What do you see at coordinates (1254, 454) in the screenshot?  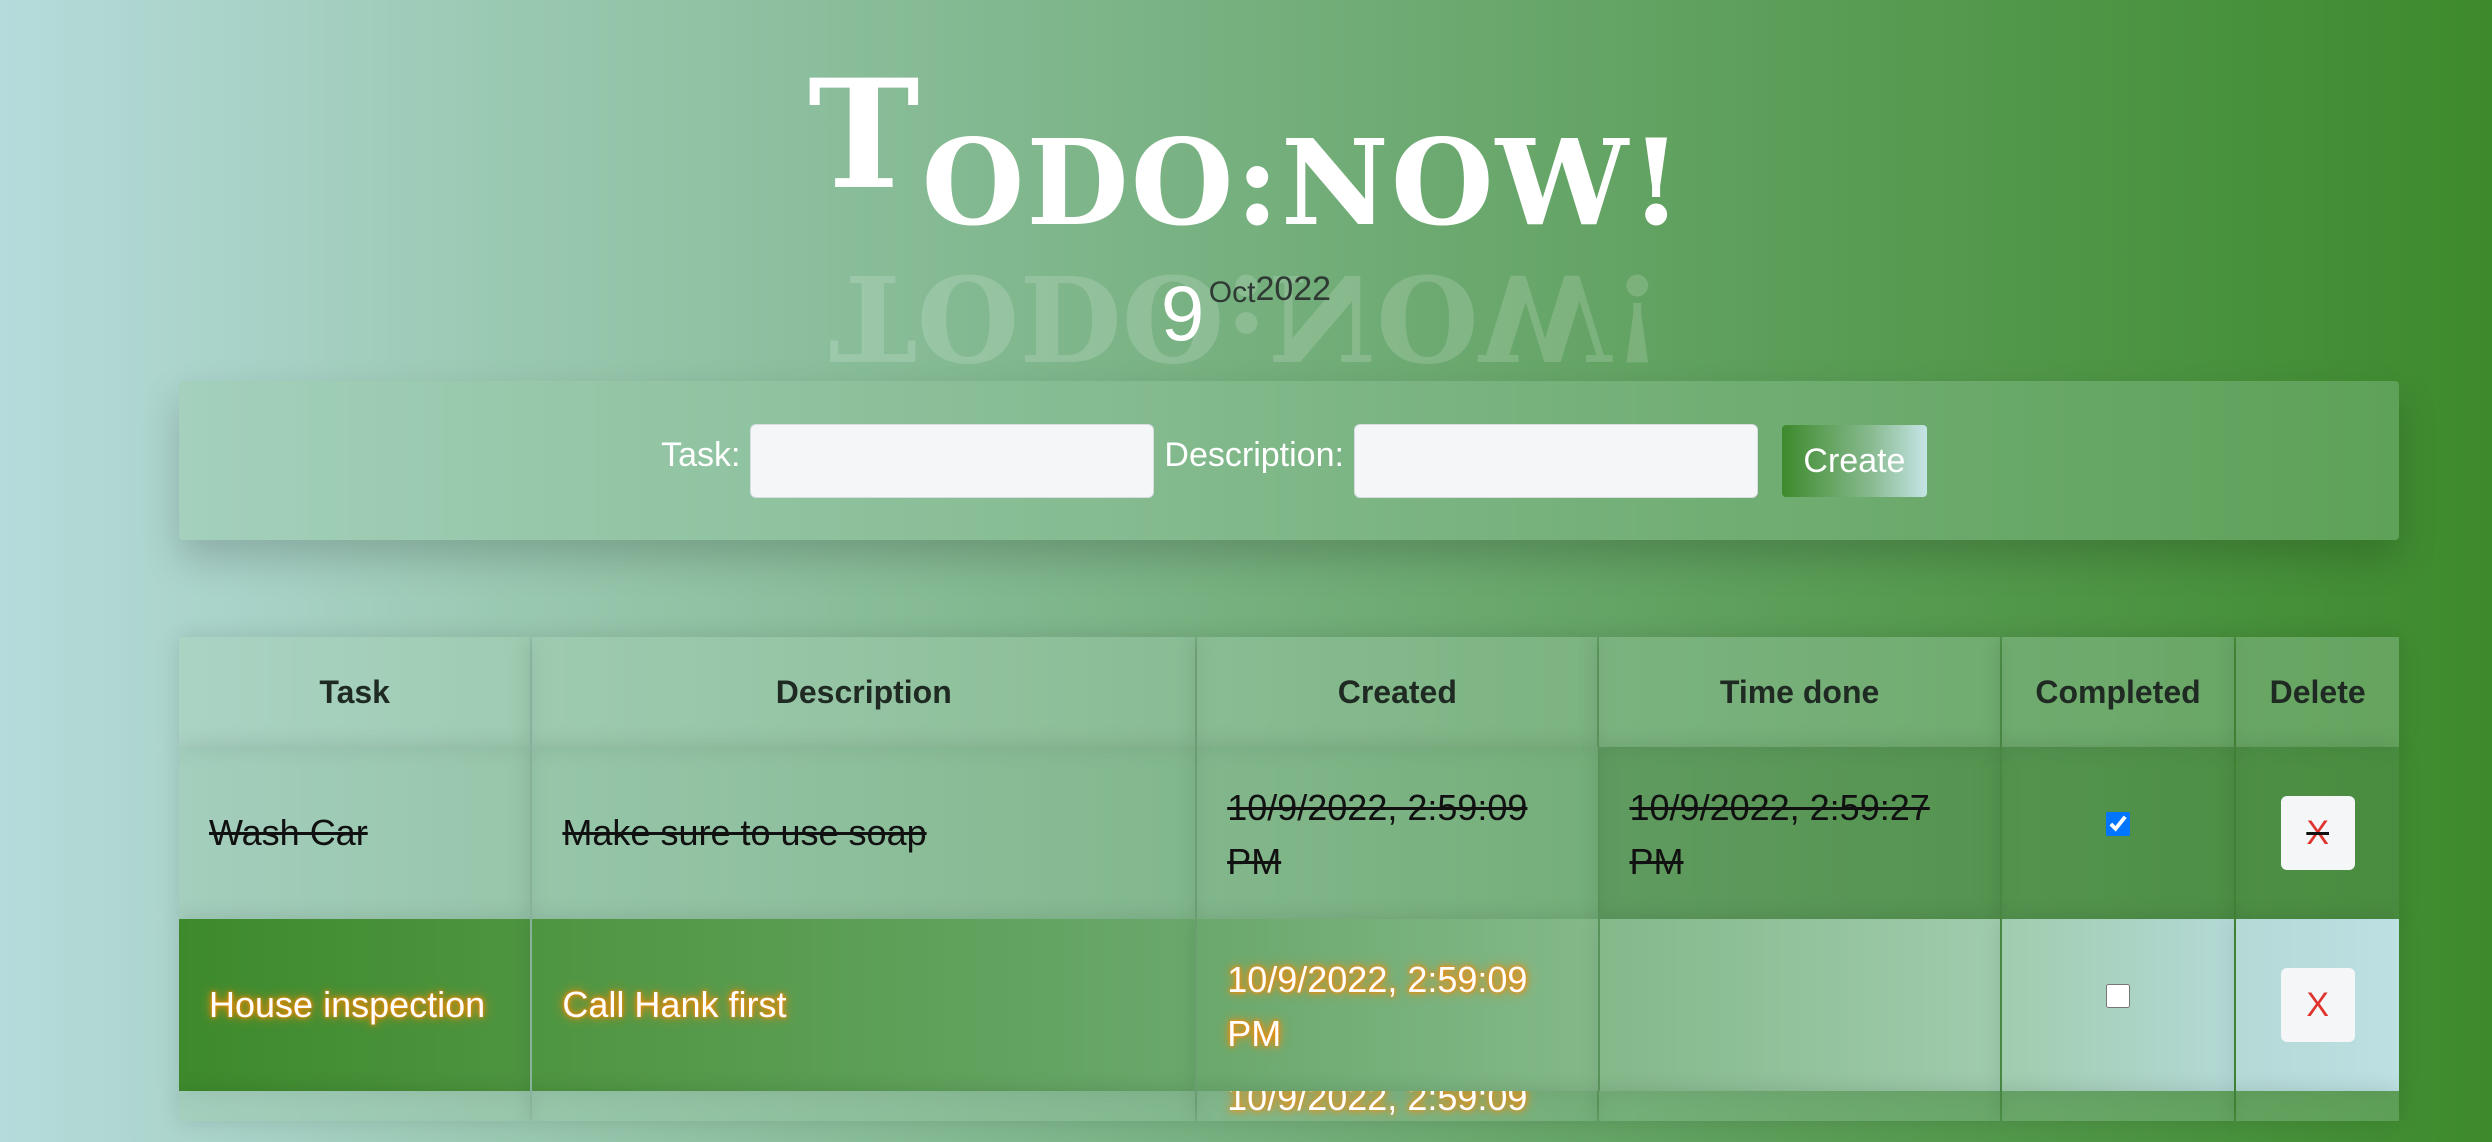 I see `description-label: Description:` at bounding box center [1254, 454].